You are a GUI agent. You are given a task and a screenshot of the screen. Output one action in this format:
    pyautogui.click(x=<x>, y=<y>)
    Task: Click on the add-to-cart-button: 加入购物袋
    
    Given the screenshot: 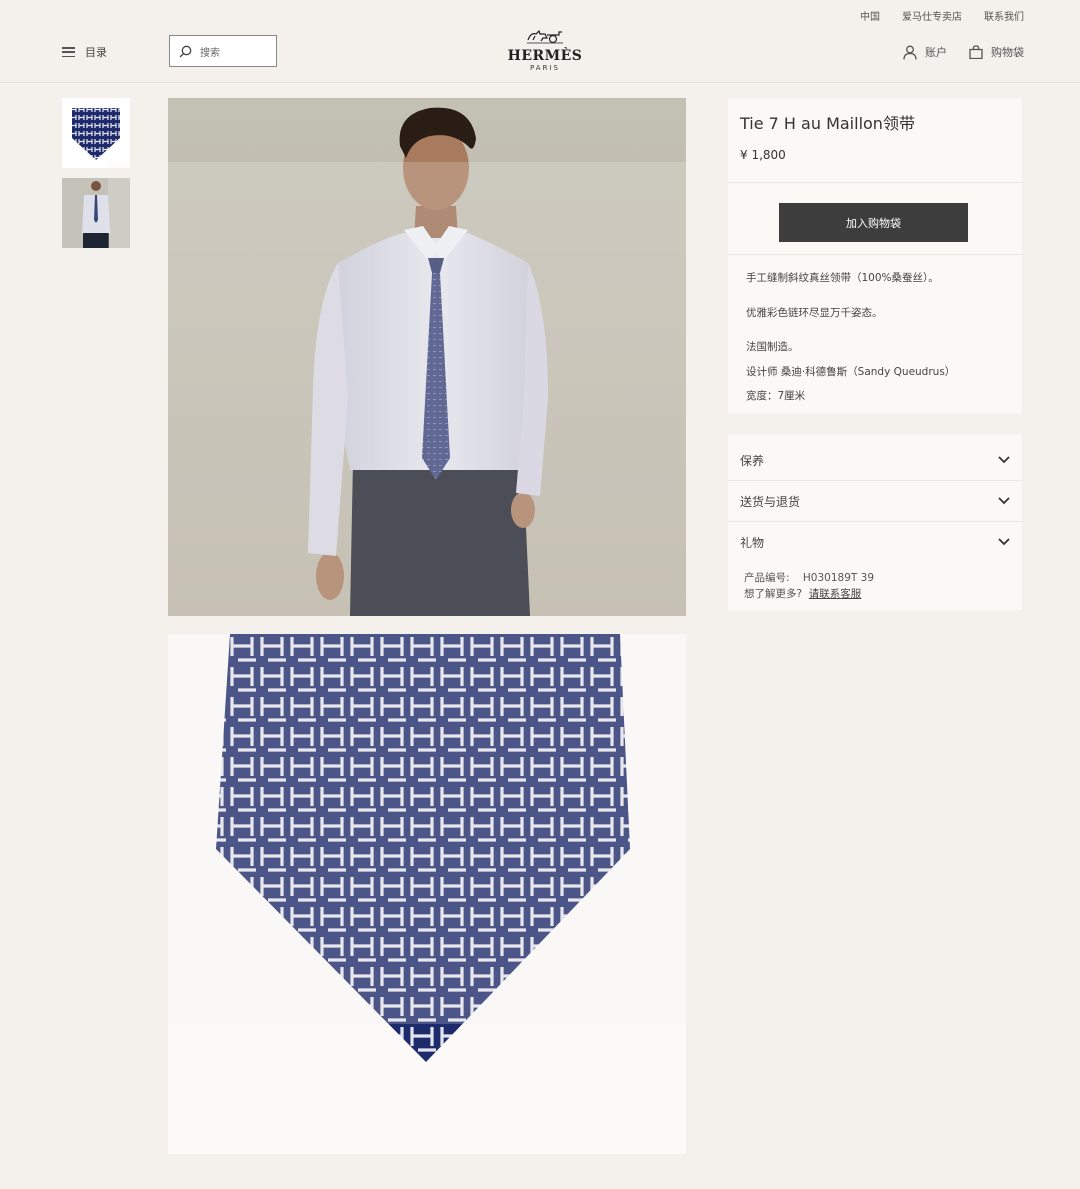 What is the action you would take?
    pyautogui.click(x=873, y=222)
    